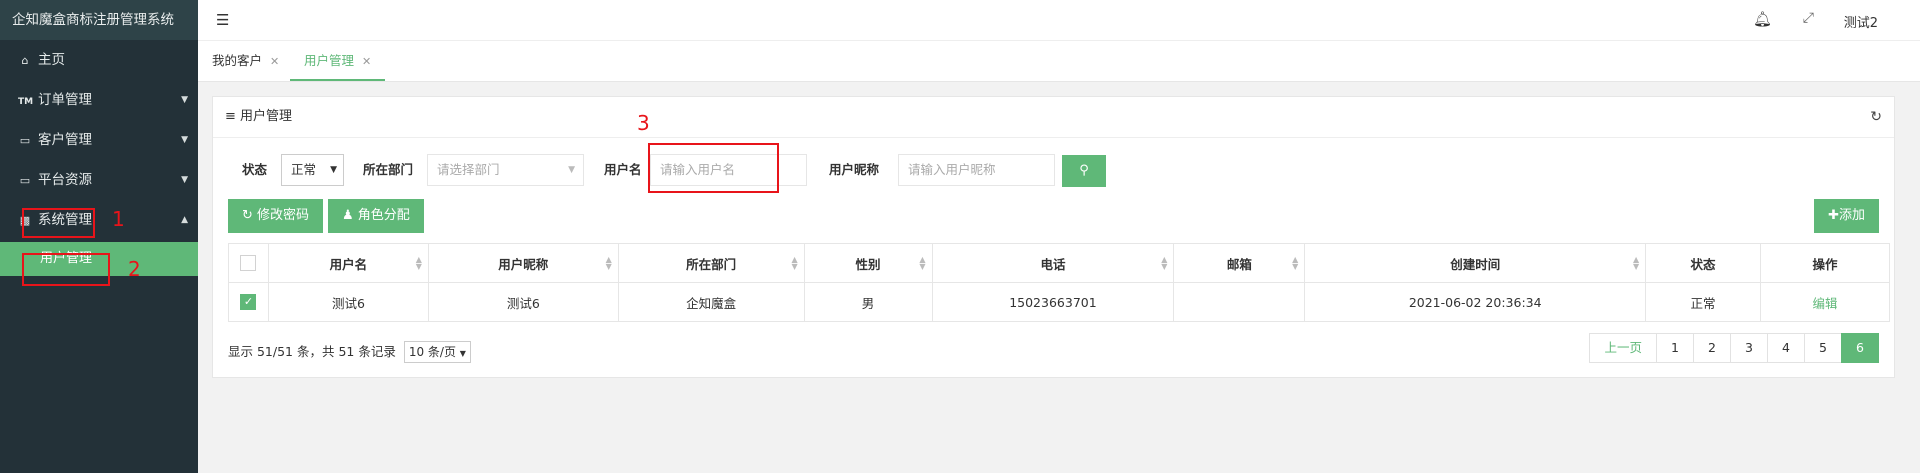 The height and width of the screenshot is (473, 1920). What do you see at coordinates (523, 302) in the screenshot?
I see `cell-nickname: 测试6` at bounding box center [523, 302].